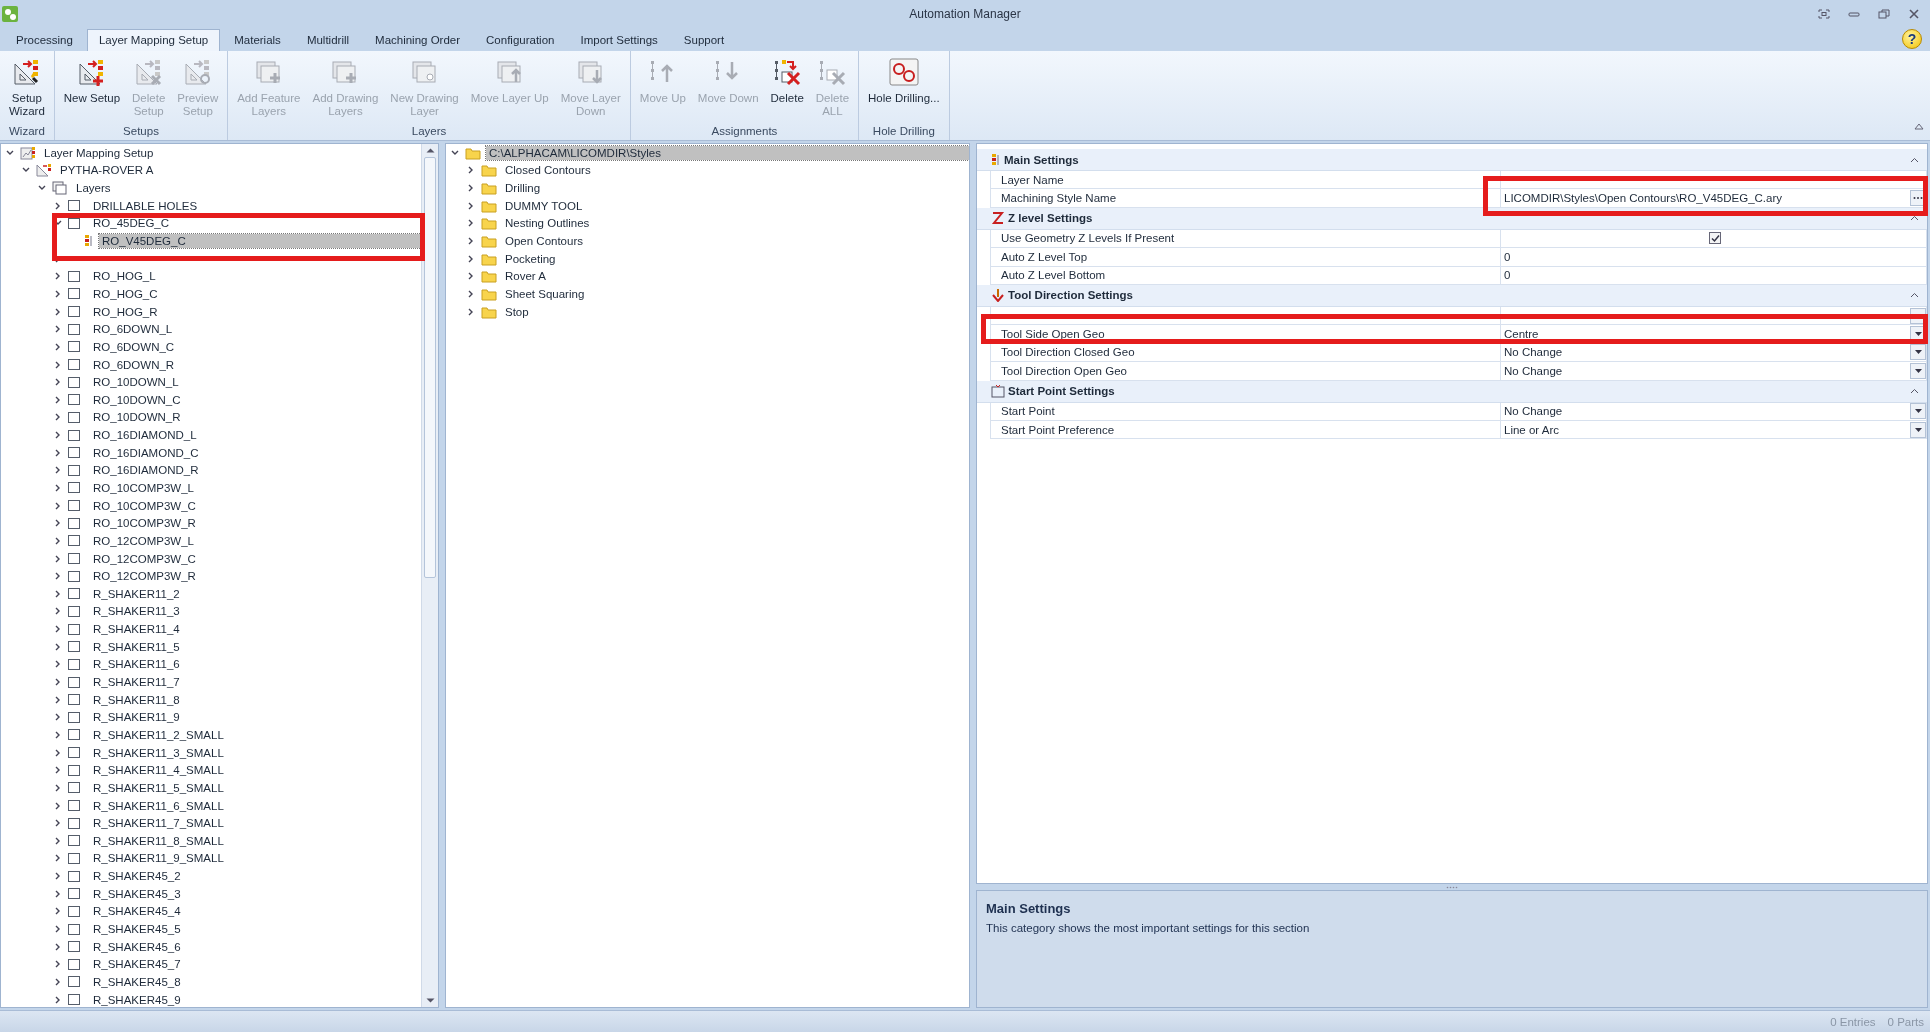 The width and height of the screenshot is (1930, 1032). What do you see at coordinates (158, 787) in the screenshot?
I see `tree-item: R_SHAKER11_5_SMALL` at bounding box center [158, 787].